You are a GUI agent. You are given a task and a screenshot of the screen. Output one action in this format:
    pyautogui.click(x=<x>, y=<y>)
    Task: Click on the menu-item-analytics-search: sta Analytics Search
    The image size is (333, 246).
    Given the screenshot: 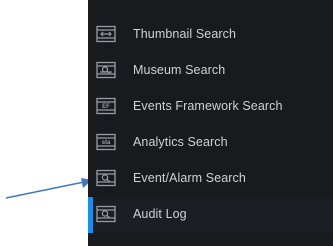 What is the action you would take?
    pyautogui.click(x=210, y=143)
    